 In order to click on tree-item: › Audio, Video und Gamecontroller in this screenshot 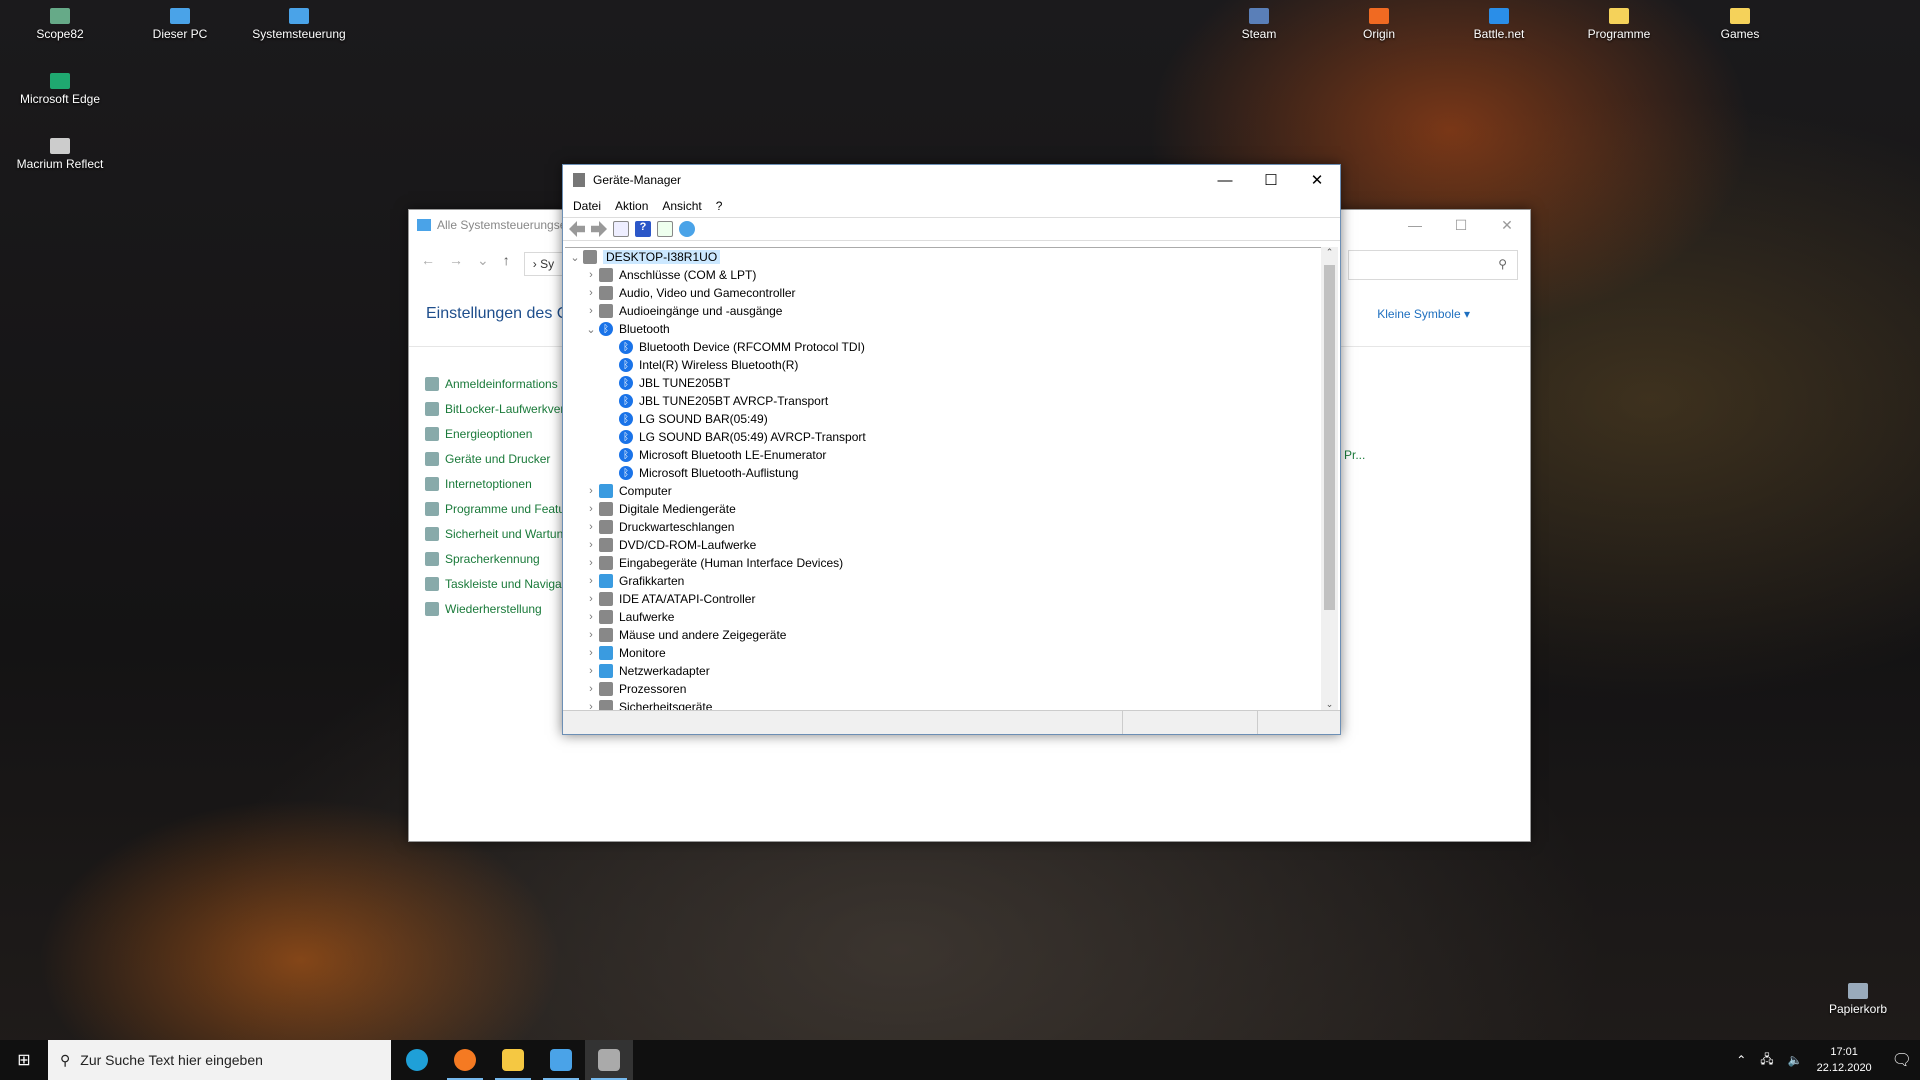, I will do `click(951, 293)`.